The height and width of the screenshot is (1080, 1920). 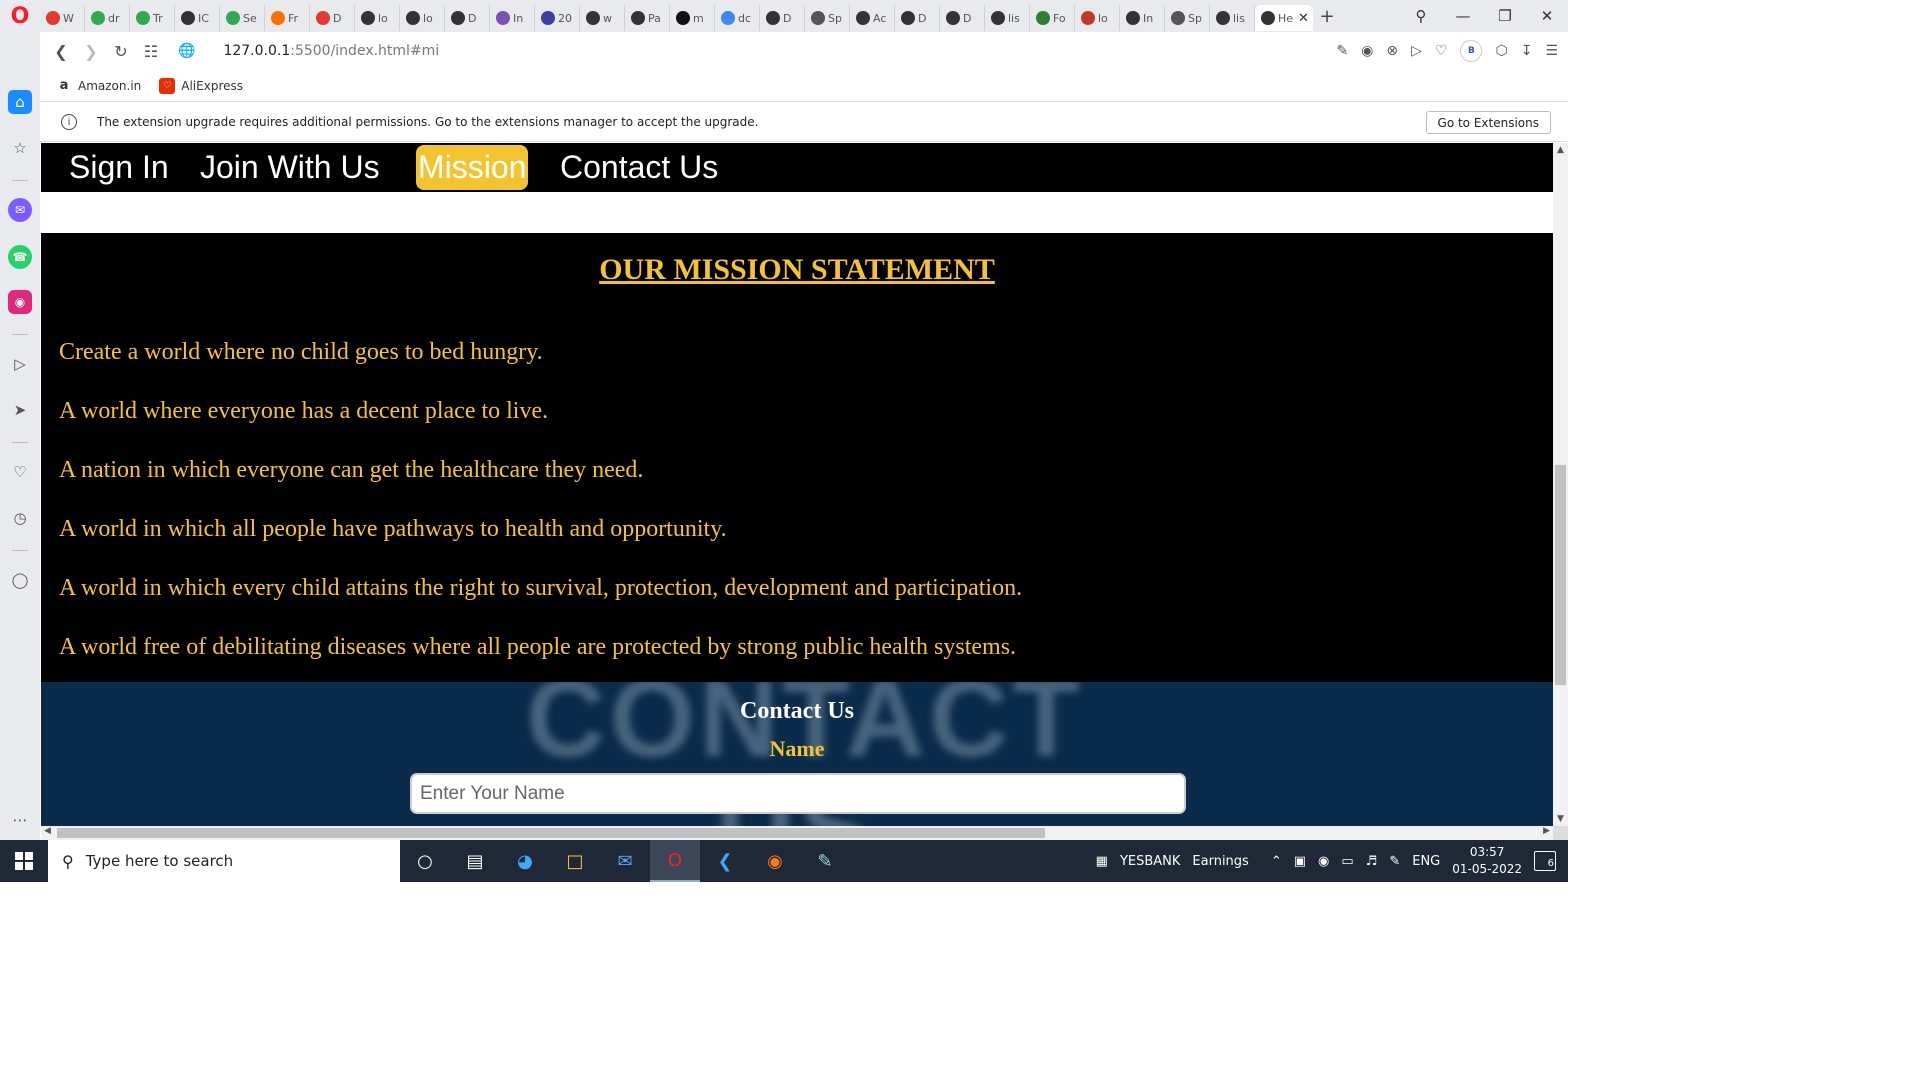 I want to click on player-icon: ▷, so click(x=20, y=364).